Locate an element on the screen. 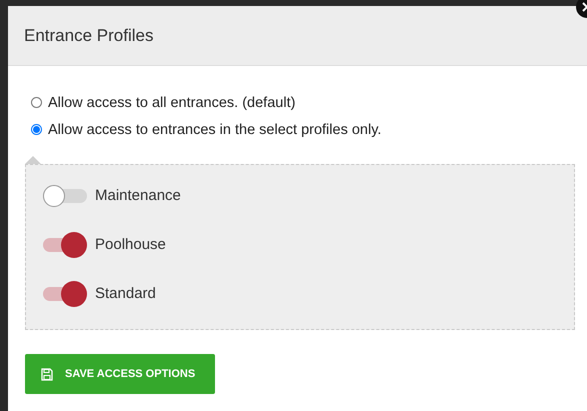 This screenshot has width=587, height=411. profile-name: Poolhouse is located at coordinates (130, 244).